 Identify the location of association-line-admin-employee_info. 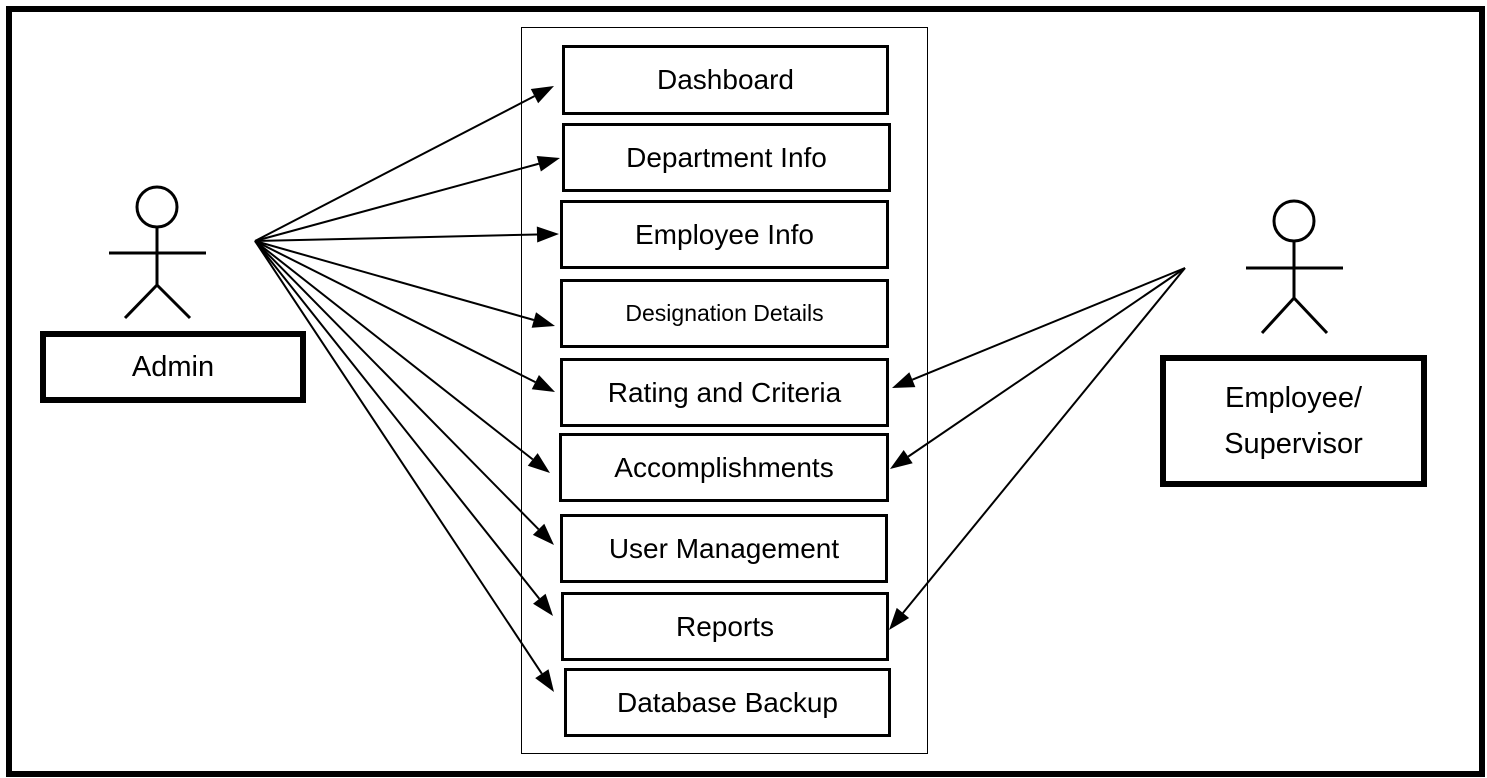
(396, 237).